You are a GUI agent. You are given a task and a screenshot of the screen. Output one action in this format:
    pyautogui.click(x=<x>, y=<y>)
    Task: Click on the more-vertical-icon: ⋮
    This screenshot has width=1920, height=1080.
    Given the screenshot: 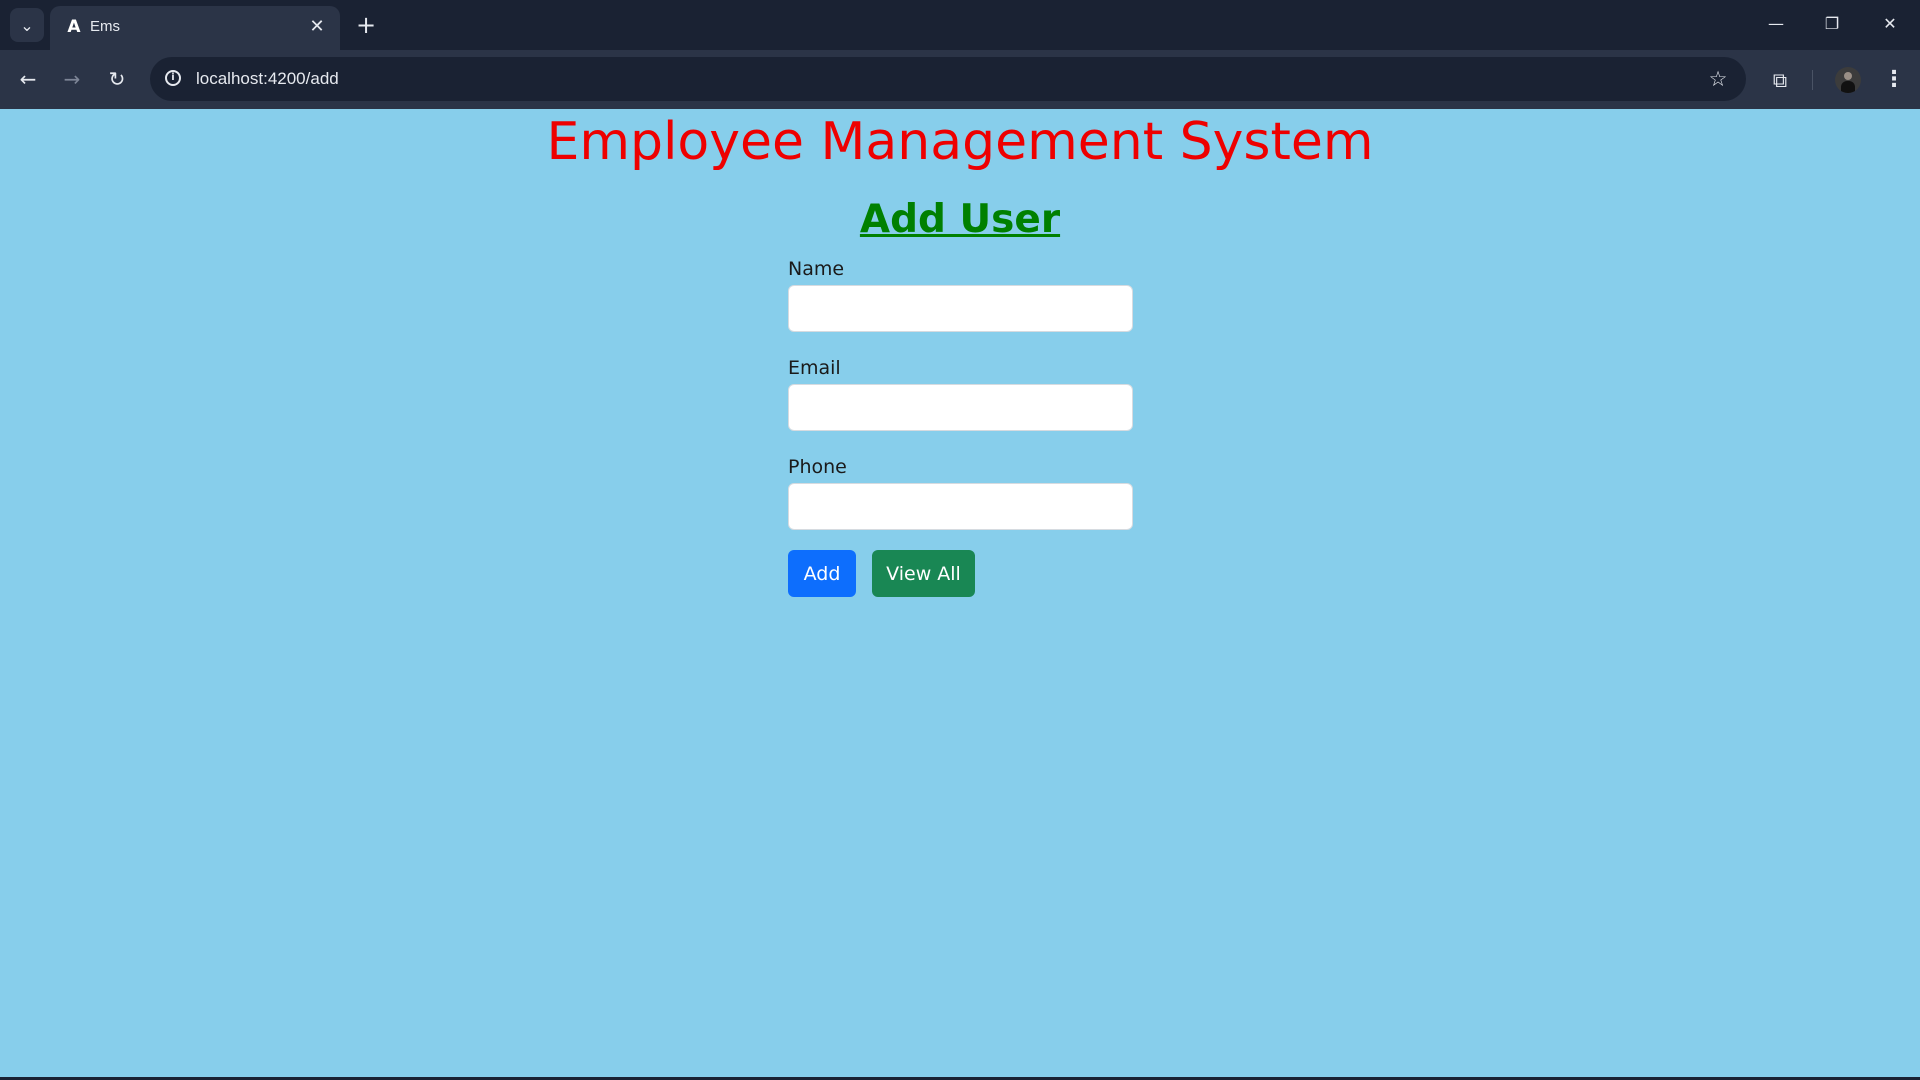 What is the action you would take?
    pyautogui.click(x=1894, y=80)
    